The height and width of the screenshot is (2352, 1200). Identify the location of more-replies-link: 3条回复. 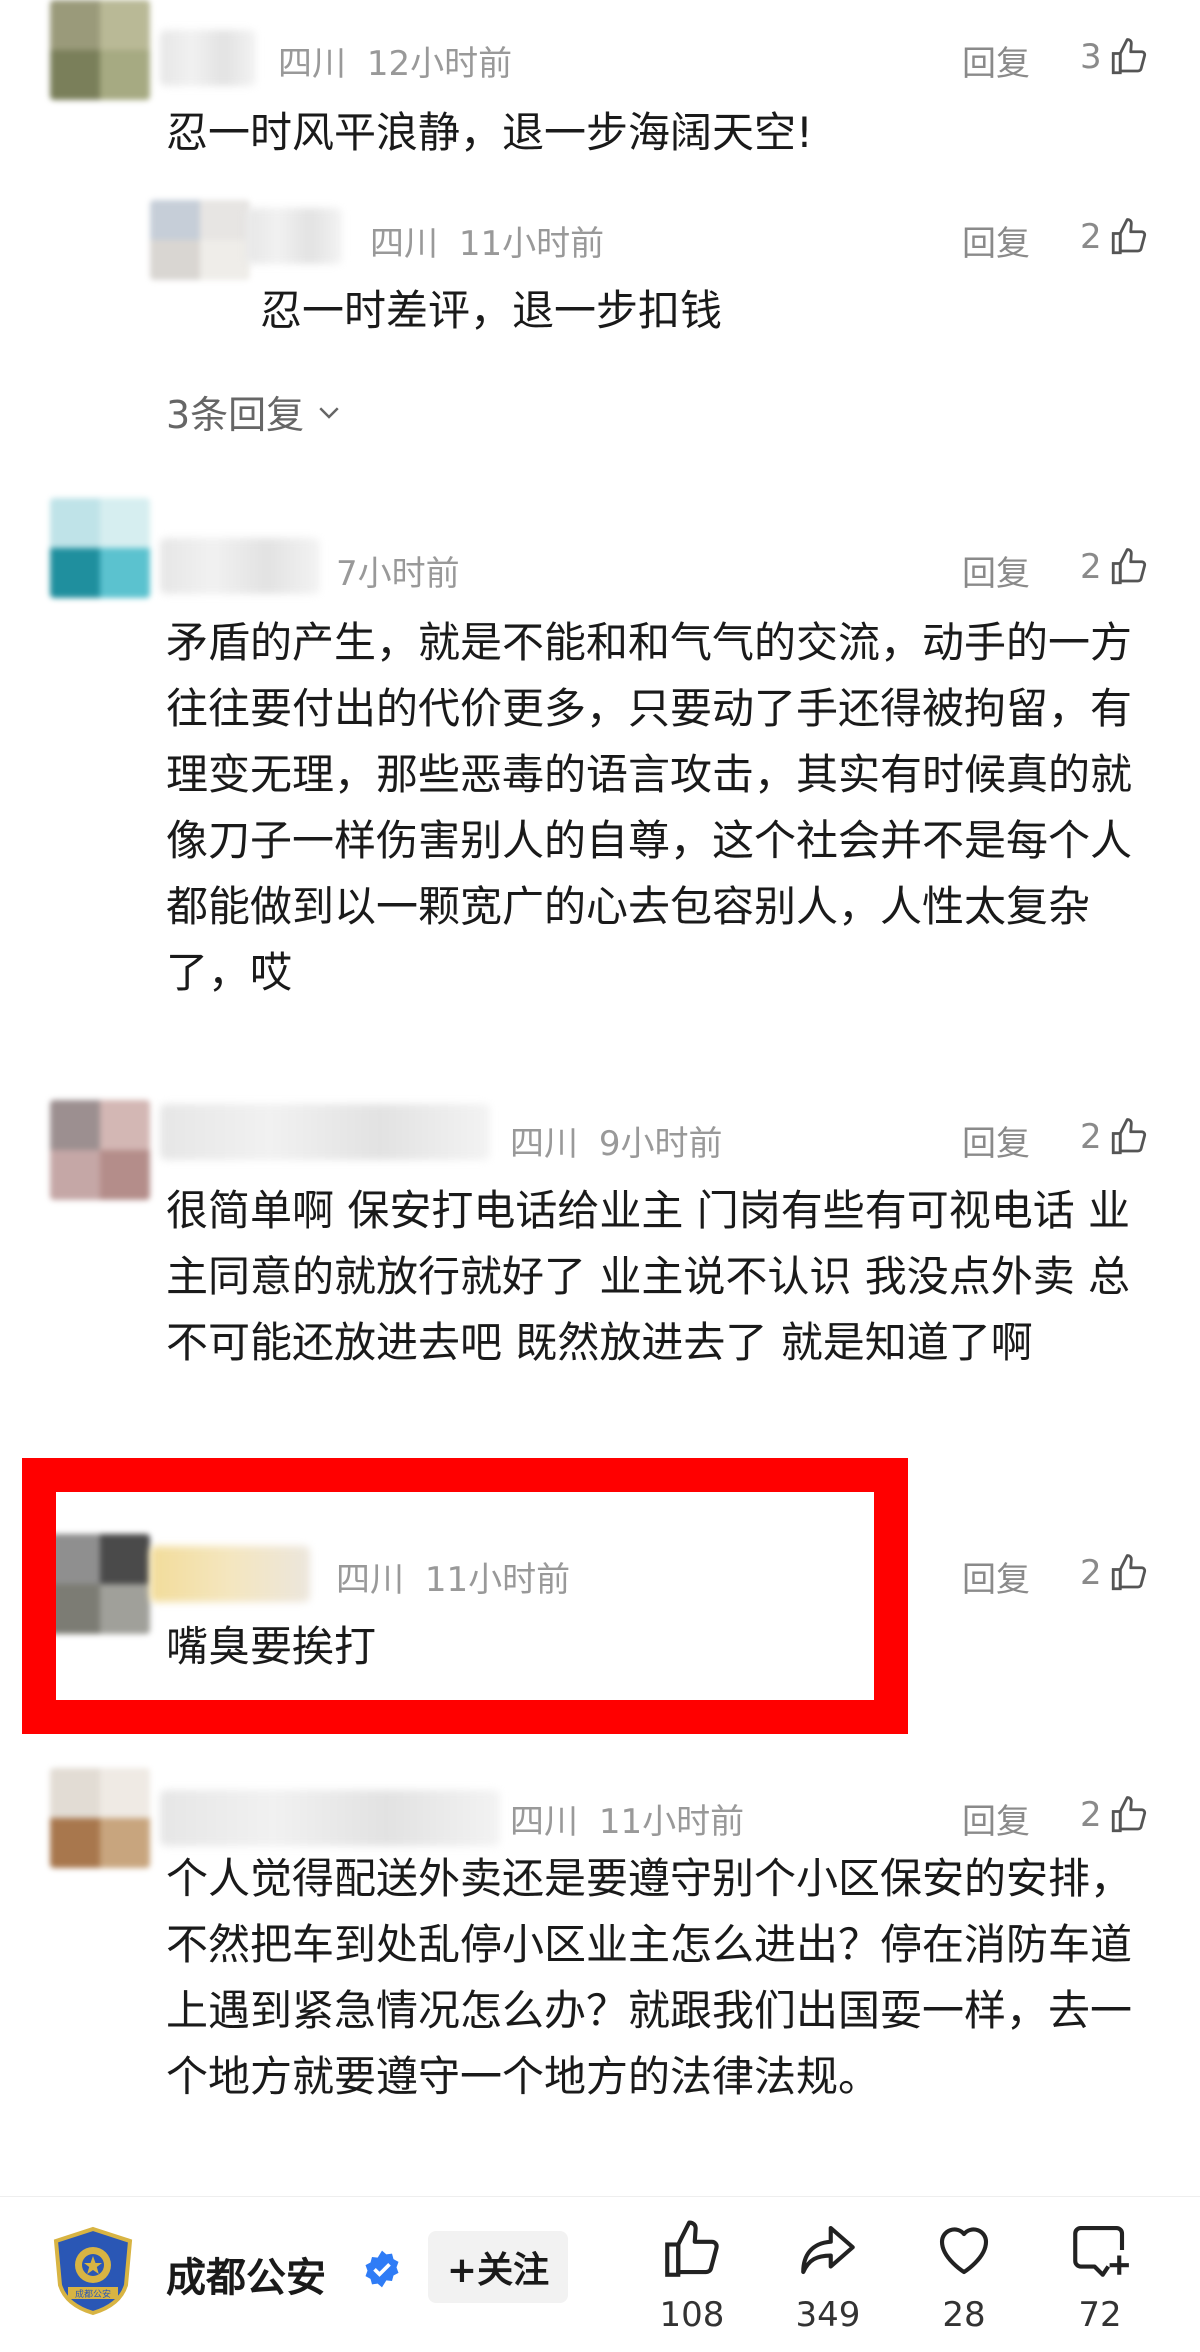
(255, 411).